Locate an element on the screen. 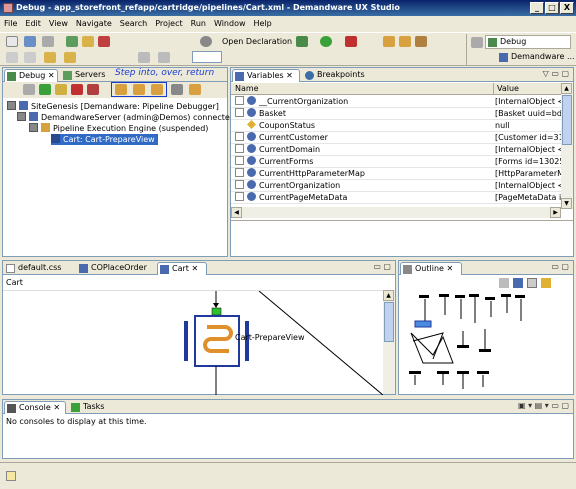 This screenshot has width=576, height=489. menu-navigate: Navigate is located at coordinates (94, 23).